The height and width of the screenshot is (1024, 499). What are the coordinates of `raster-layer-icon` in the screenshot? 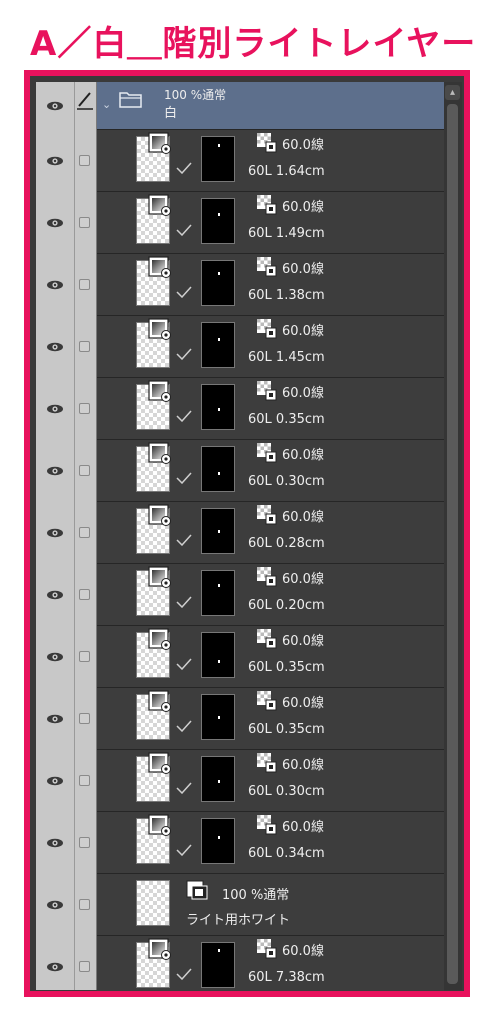 It's located at (198, 891).